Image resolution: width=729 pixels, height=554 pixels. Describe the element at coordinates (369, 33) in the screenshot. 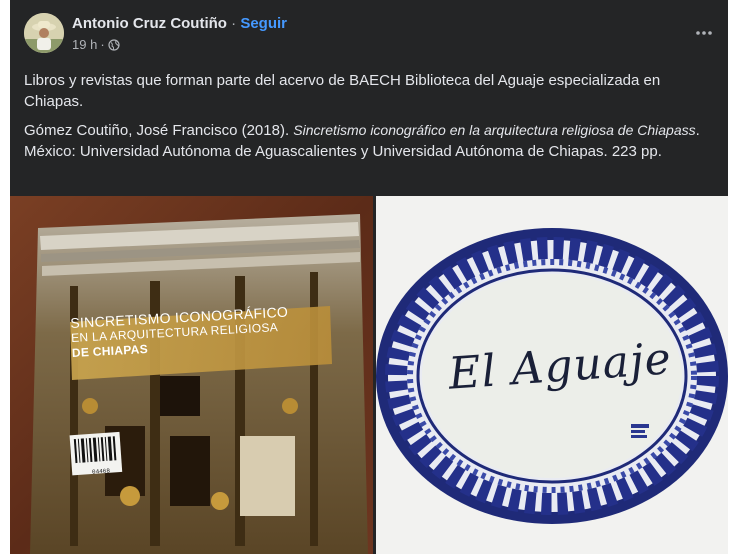

I see `post-header: Antonio Cruz Coutiño · Seguir 19 h ·` at that location.